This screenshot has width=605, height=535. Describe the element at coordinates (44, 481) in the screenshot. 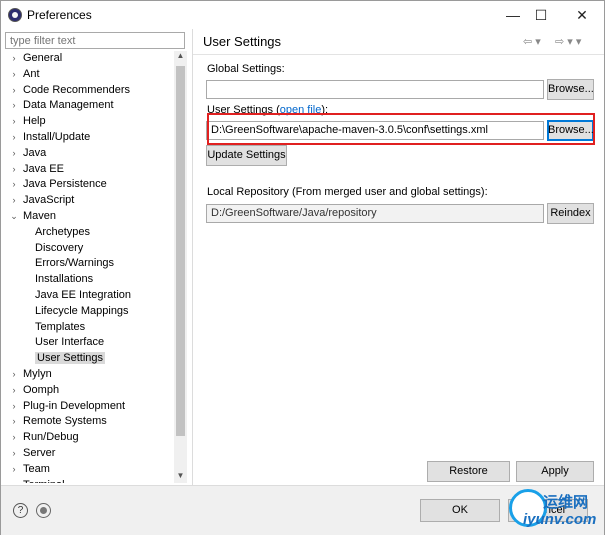

I see `tree-item-label: Terminal` at that location.